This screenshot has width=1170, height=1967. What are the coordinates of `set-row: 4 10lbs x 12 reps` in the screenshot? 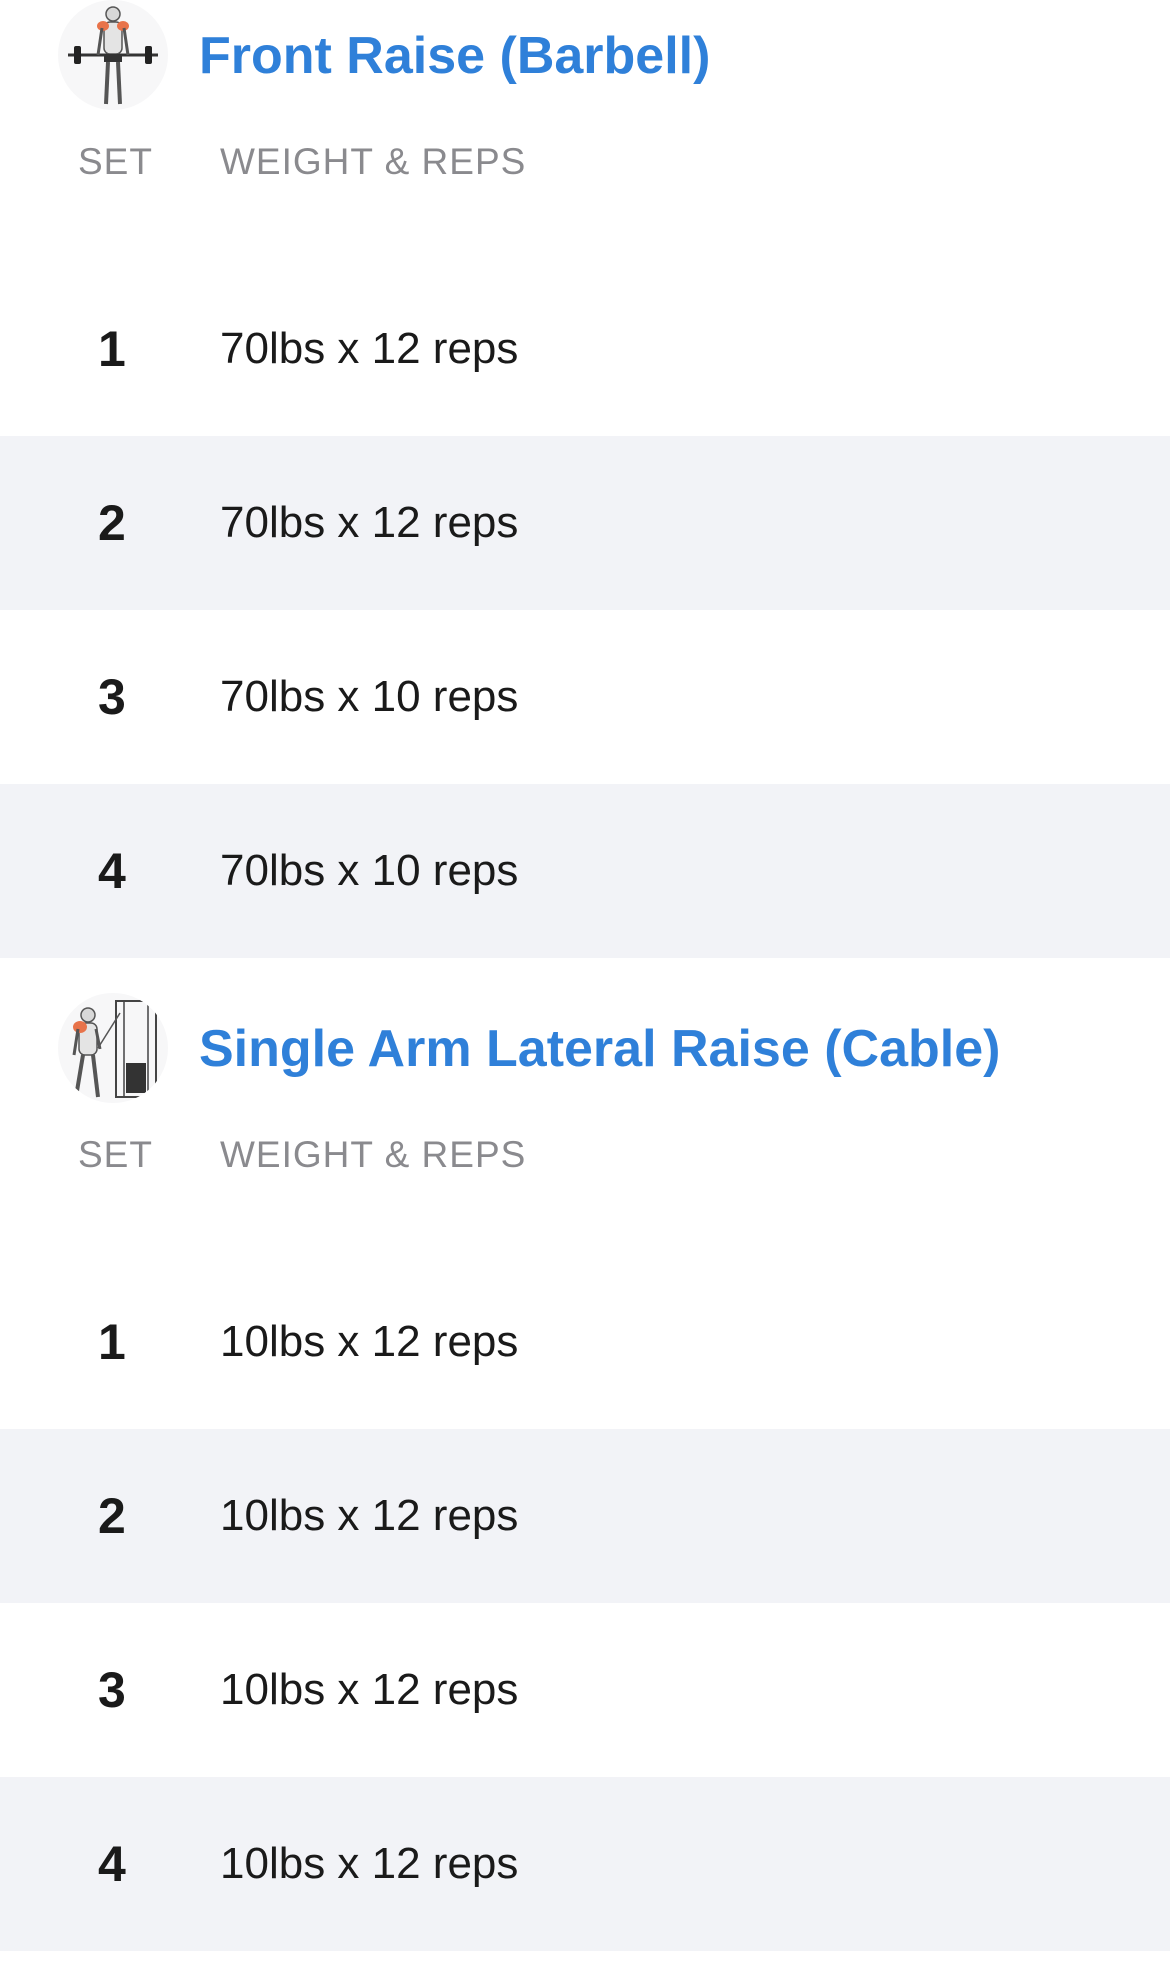 It's located at (585, 1864).